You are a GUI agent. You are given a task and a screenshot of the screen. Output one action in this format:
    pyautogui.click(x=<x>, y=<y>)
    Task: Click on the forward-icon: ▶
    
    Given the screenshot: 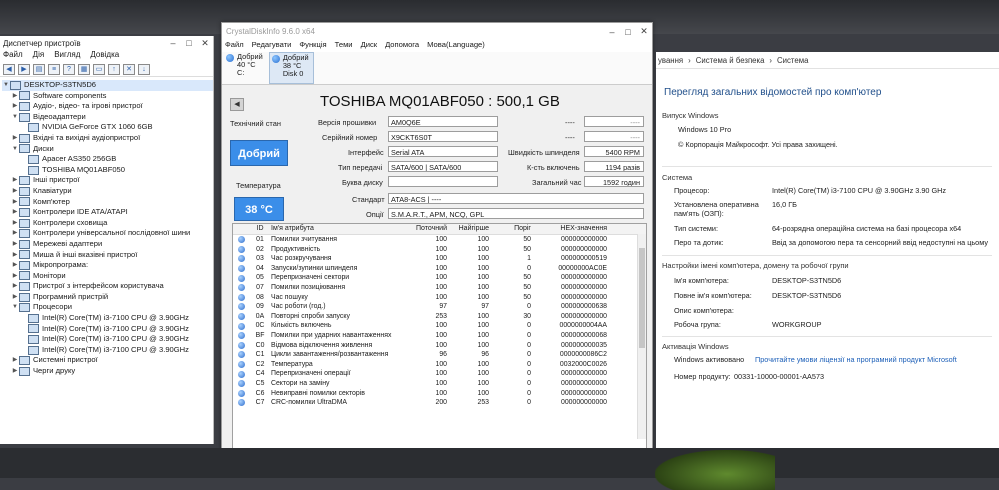 What is the action you would take?
    pyautogui.click(x=24, y=69)
    